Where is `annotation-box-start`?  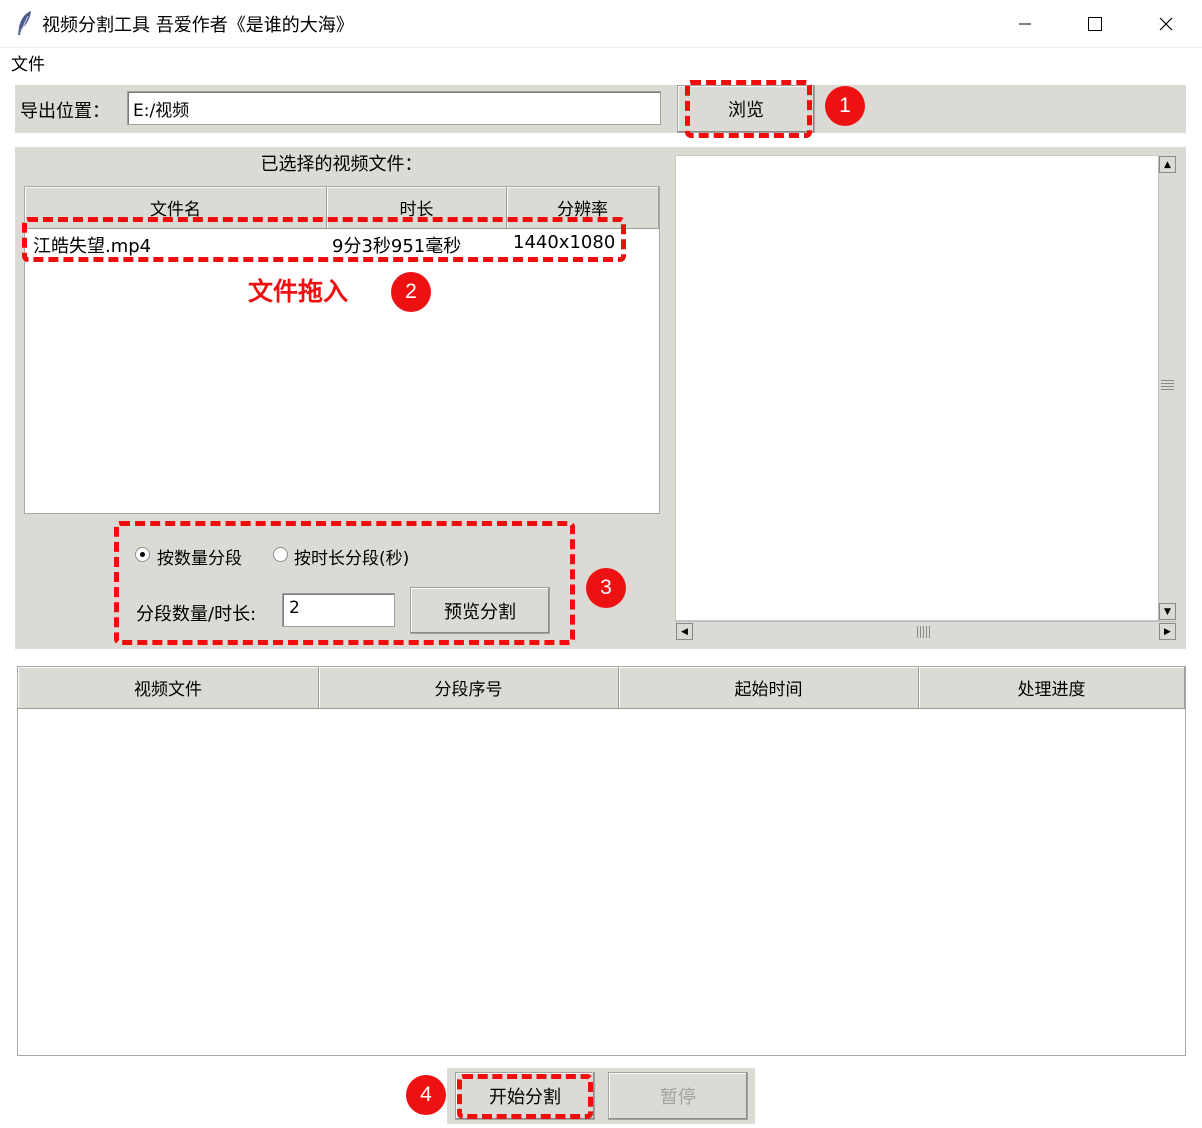
annotation-box-start is located at coordinates (525, 1096).